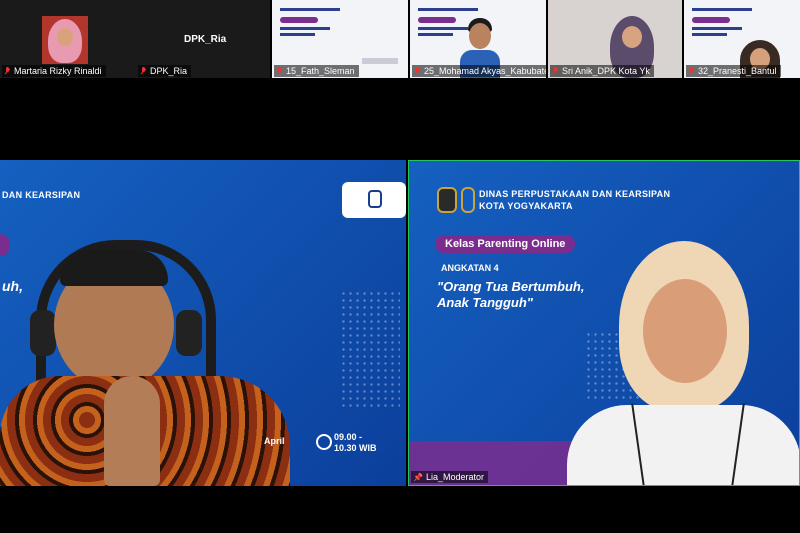 This screenshot has width=800, height=533. Describe the element at coordinates (575, 194) in the screenshot. I see `slide-header-line1: DINAS PERPUSTAKAAN DAN KEARSIPAN` at that location.